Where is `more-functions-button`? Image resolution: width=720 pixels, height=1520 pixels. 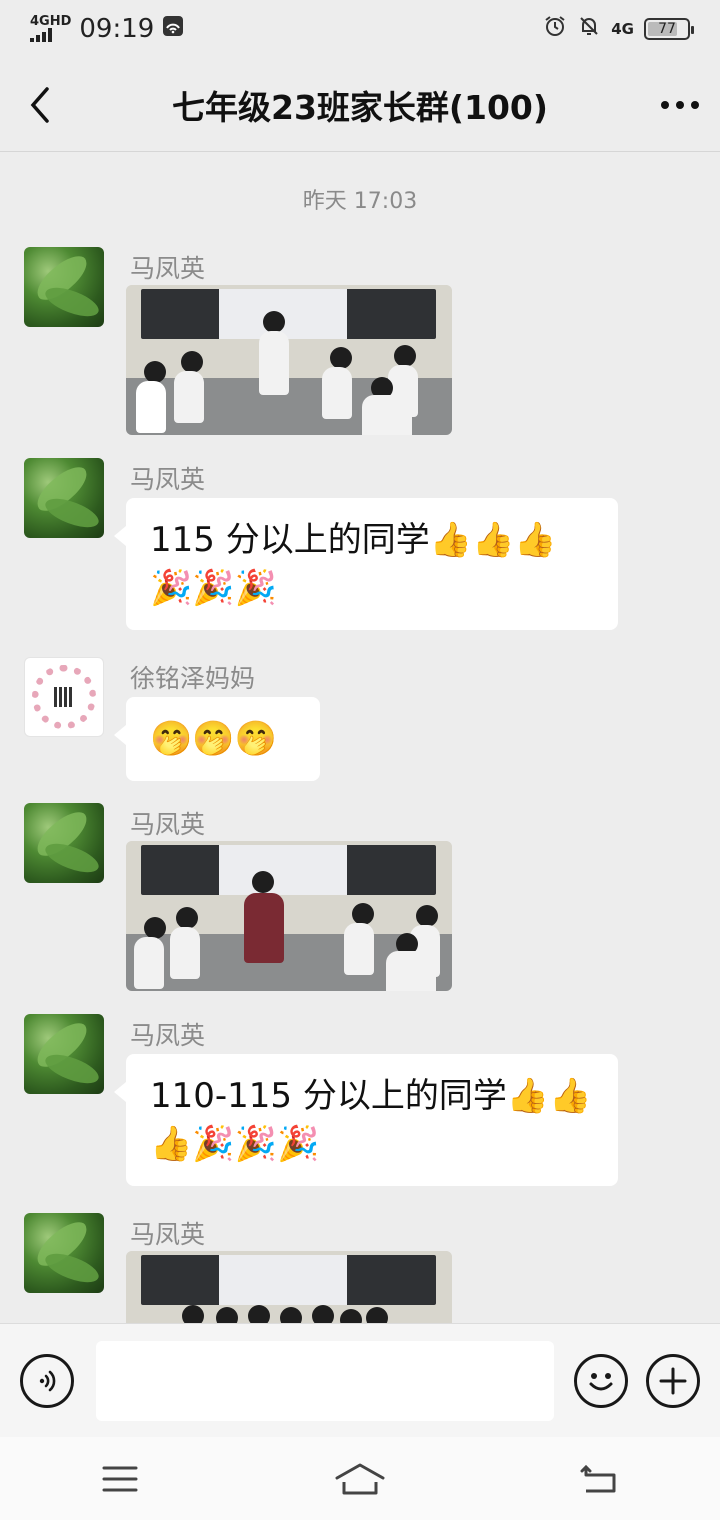 more-functions-button is located at coordinates (673, 1380).